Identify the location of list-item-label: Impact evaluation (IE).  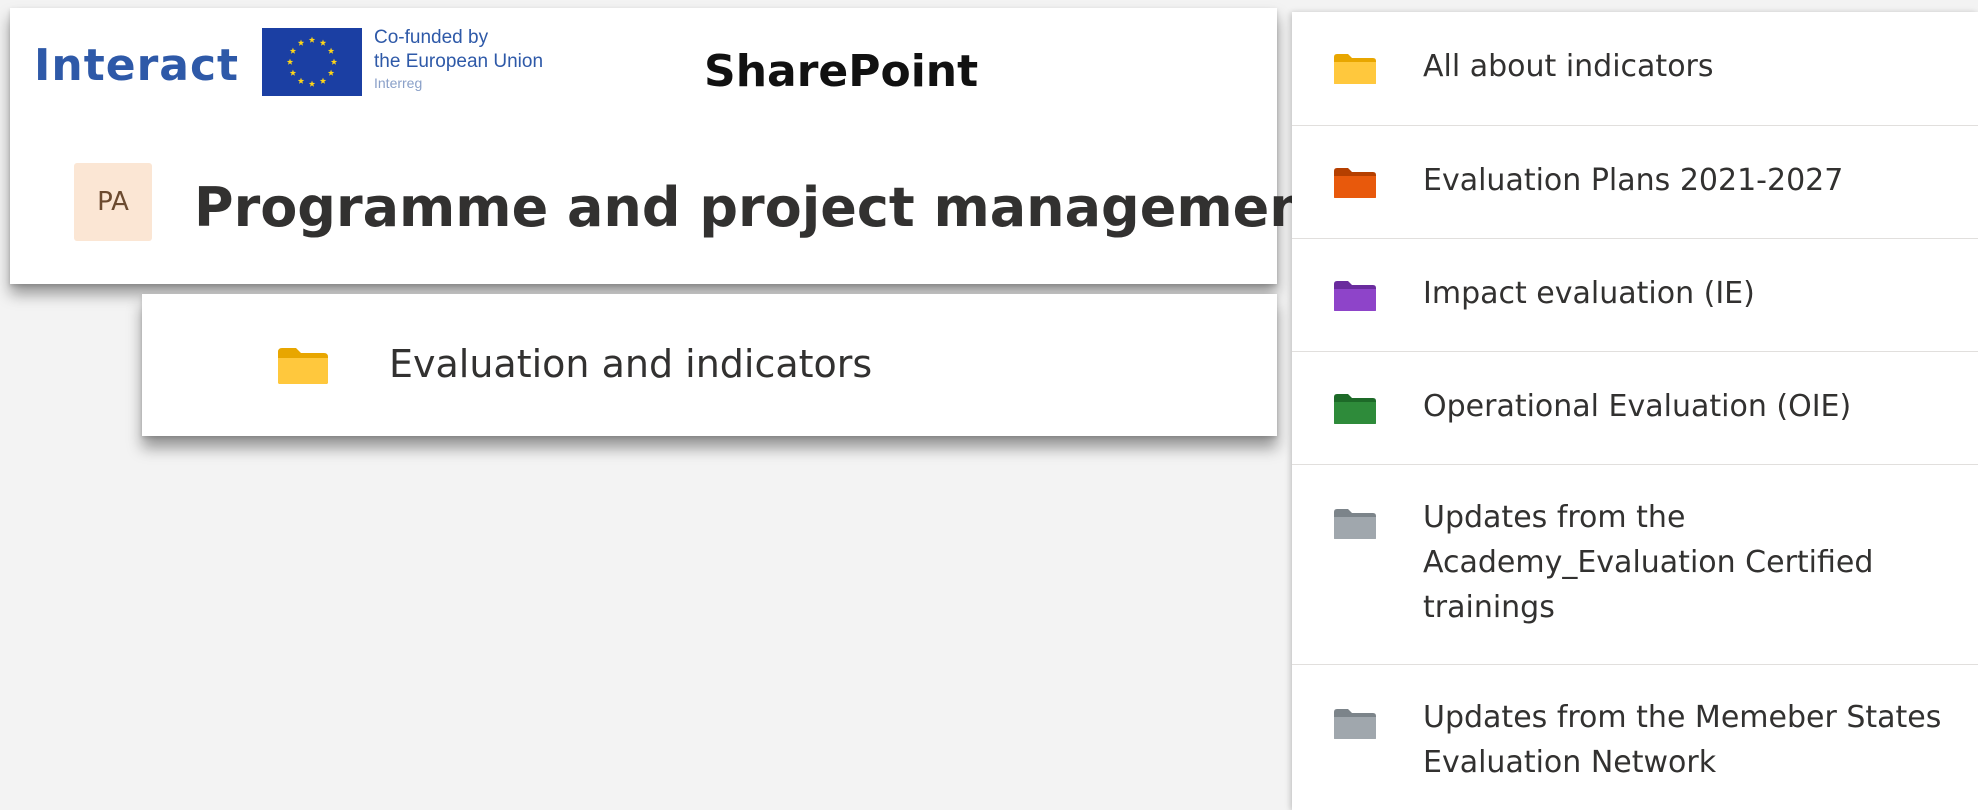
(1589, 293).